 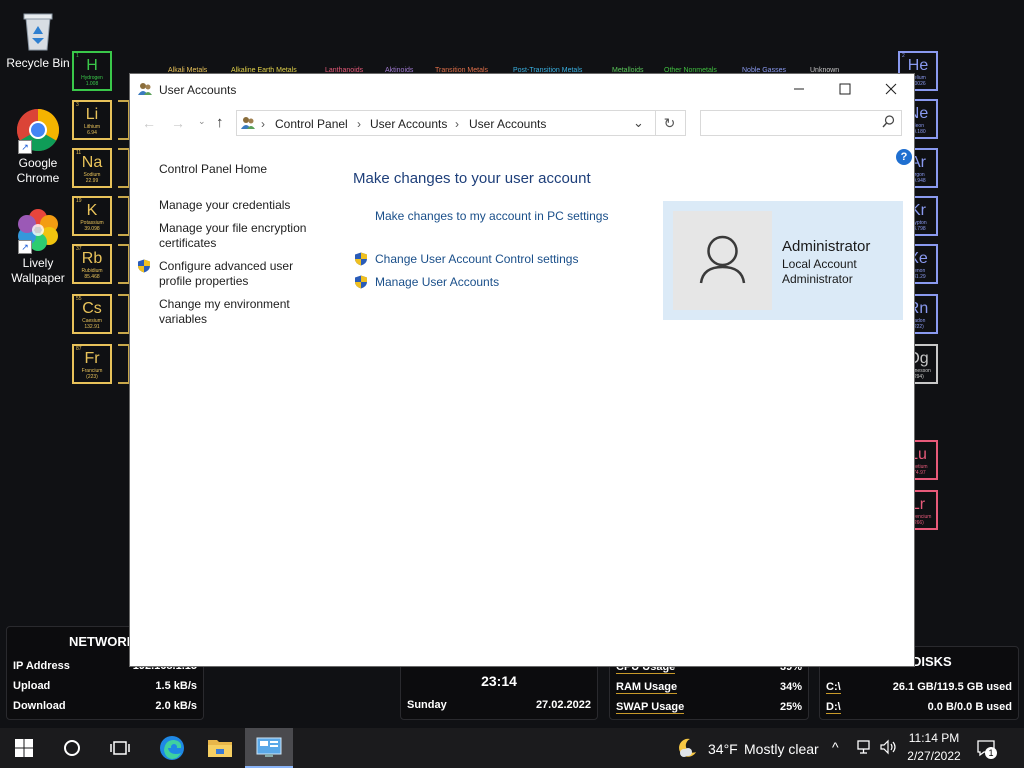 What do you see at coordinates (934, 756) in the screenshot?
I see `taskbar-clock-date: 2/27/2022` at bounding box center [934, 756].